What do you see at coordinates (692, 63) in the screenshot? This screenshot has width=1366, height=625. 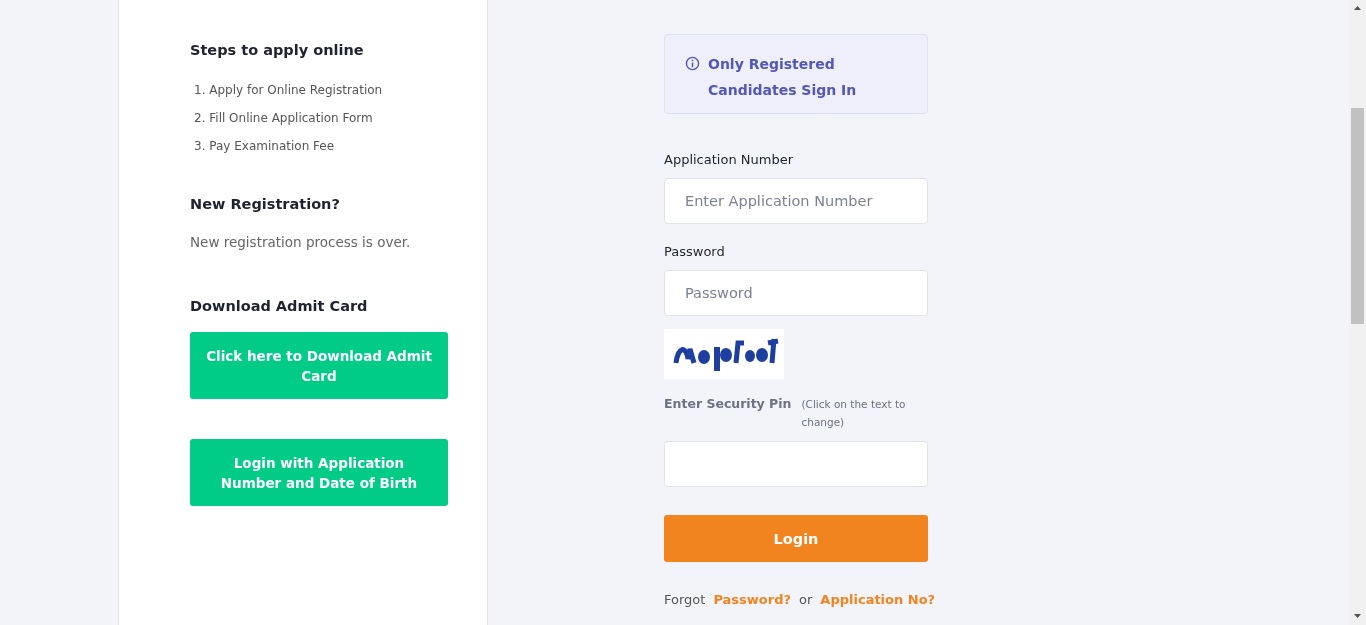 I see `info-icon` at bounding box center [692, 63].